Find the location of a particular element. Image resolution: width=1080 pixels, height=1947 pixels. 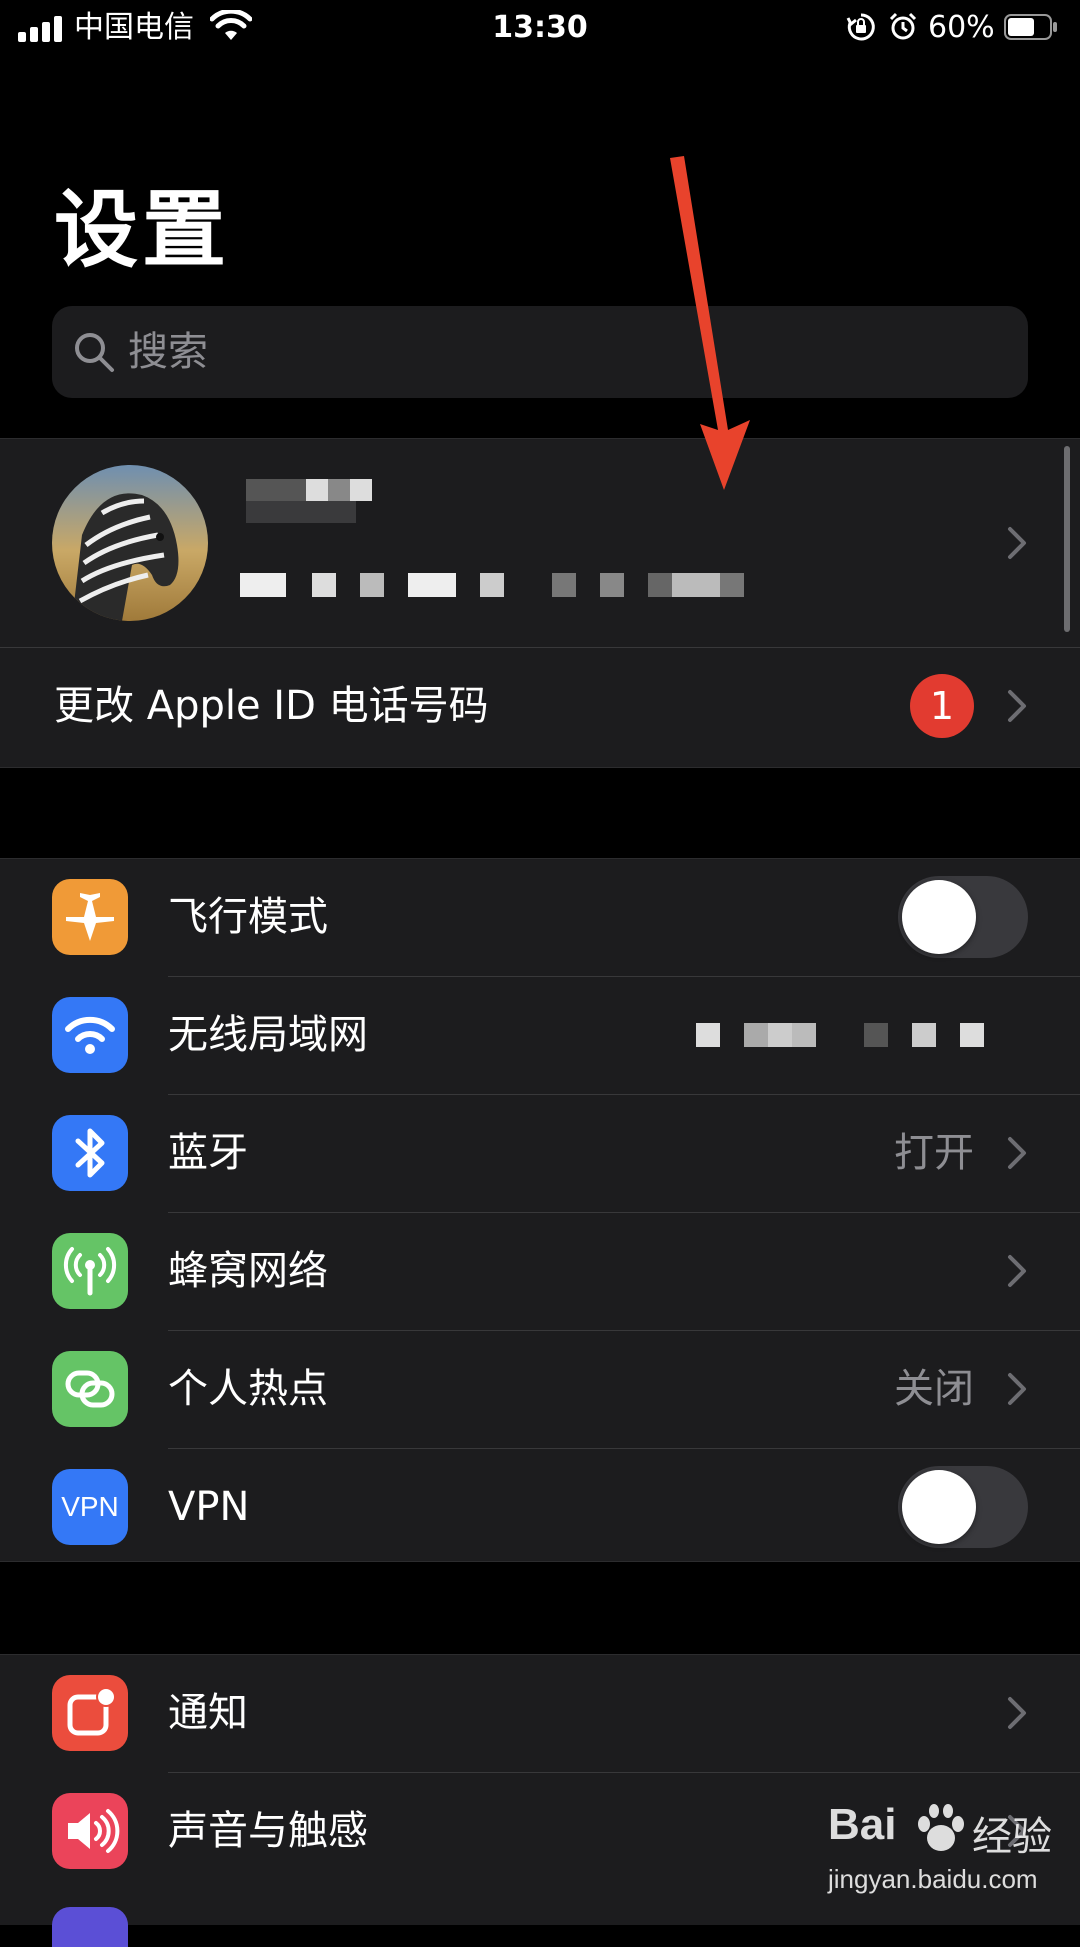

notifications-label: 通知 is located at coordinates (208, 1713).